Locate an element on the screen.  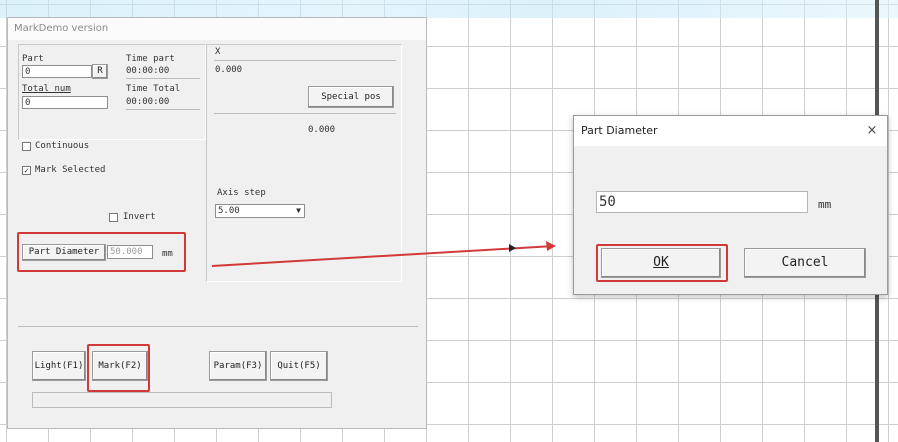
arrow-line is located at coordinates (383, 256).